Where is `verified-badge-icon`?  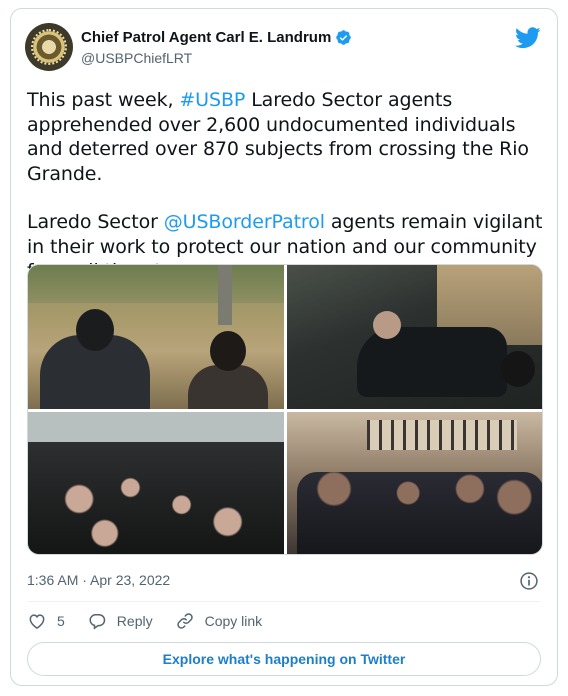
verified-badge-icon is located at coordinates (344, 37).